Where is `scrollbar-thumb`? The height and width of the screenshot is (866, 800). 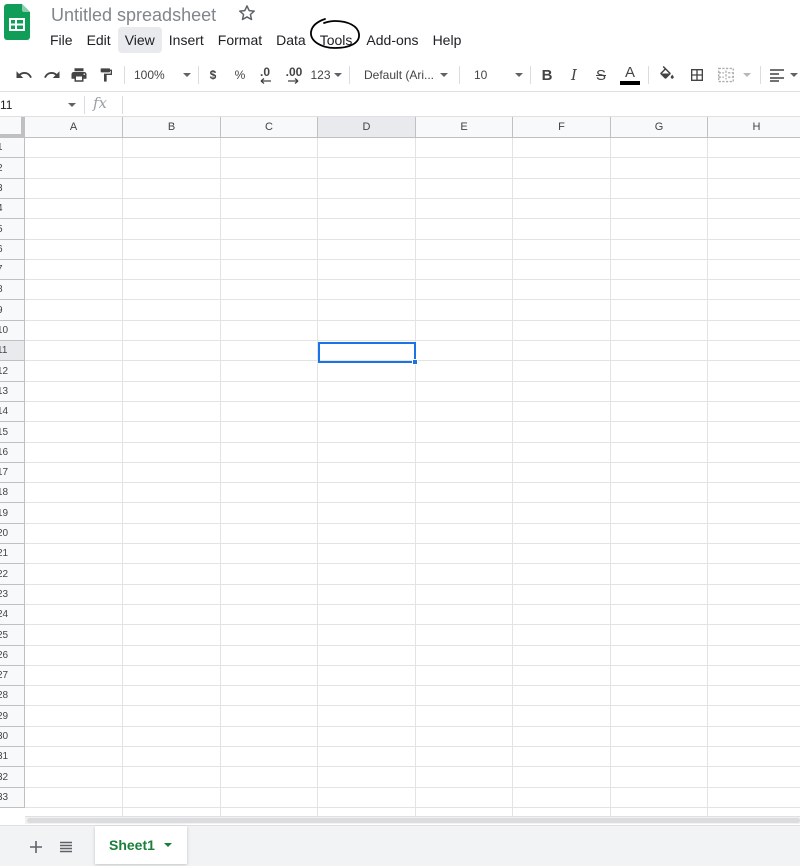 scrollbar-thumb is located at coordinates (413, 820).